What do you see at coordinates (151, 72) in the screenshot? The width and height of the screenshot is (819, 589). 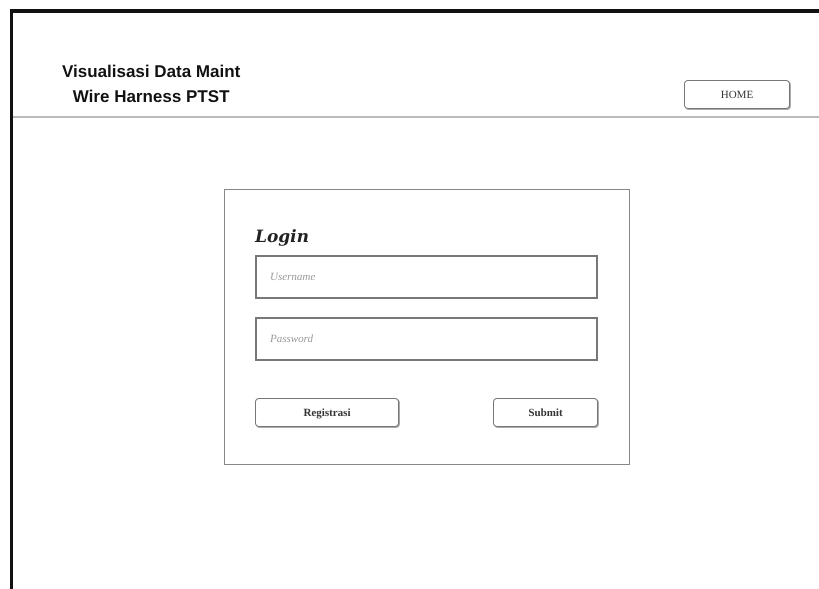 I see `app-title: Visualisasi Data Maint` at bounding box center [151, 72].